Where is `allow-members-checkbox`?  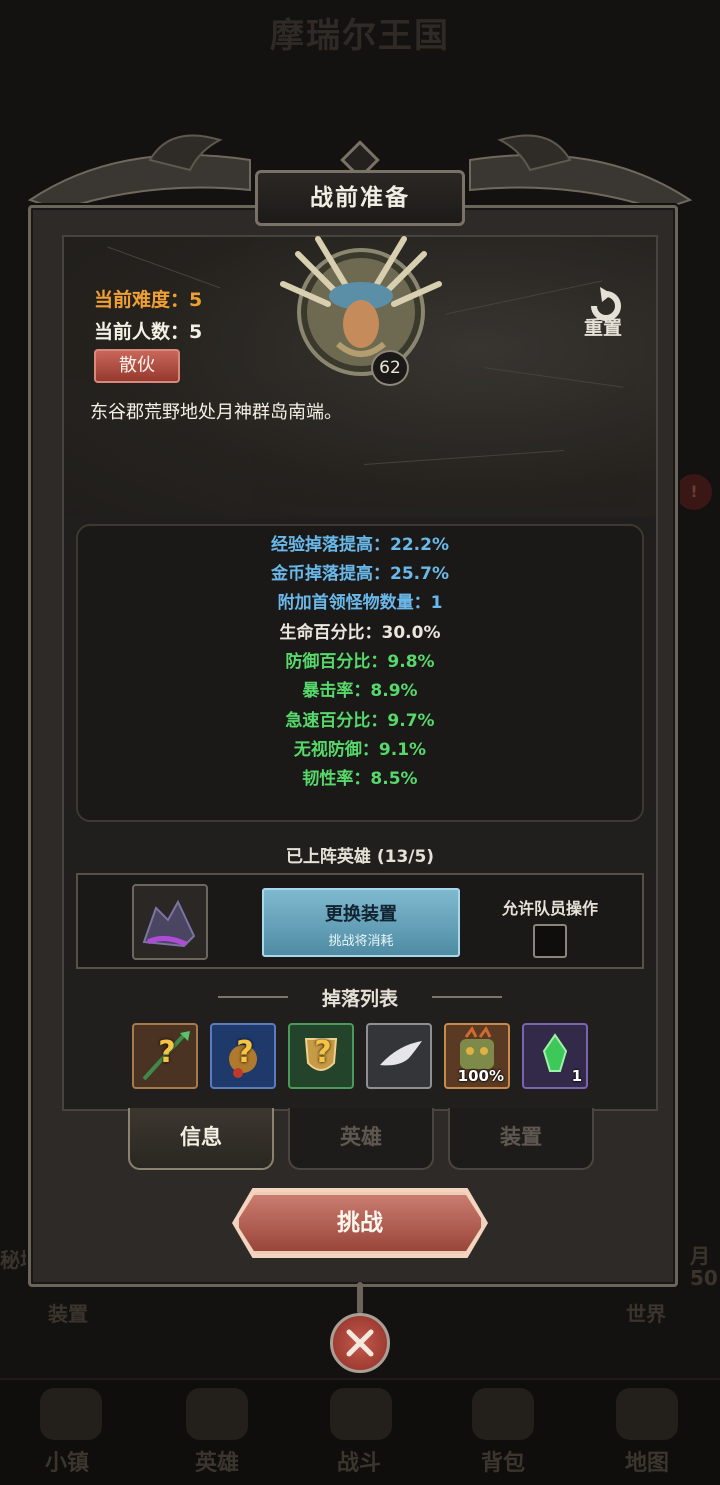
allow-members-checkbox is located at coordinates (550, 941).